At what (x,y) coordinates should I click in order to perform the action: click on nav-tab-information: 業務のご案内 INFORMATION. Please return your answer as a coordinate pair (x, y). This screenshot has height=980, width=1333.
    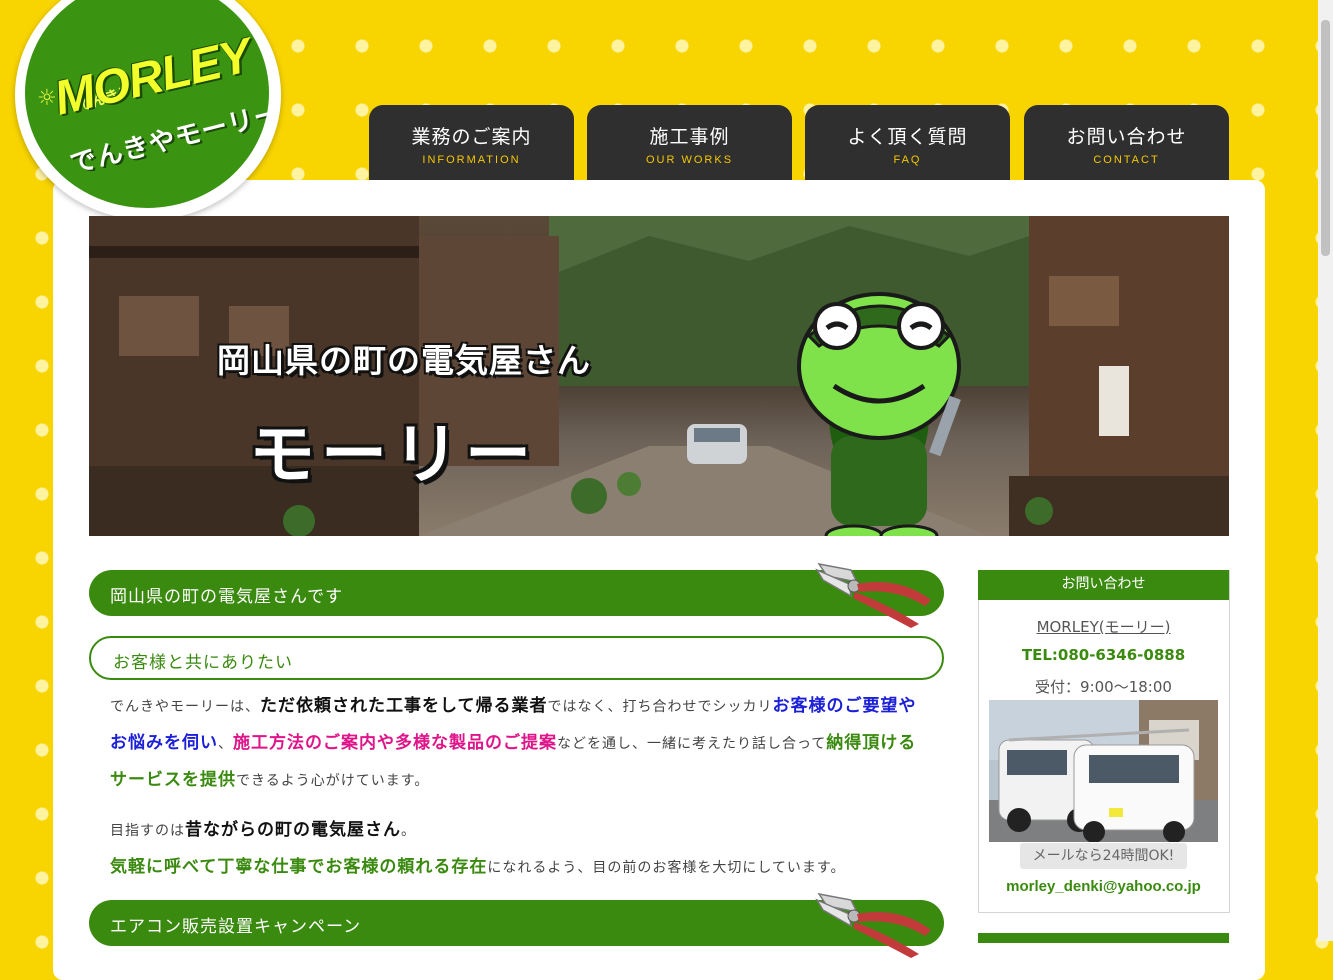
    Looking at the image, I should click on (471, 142).